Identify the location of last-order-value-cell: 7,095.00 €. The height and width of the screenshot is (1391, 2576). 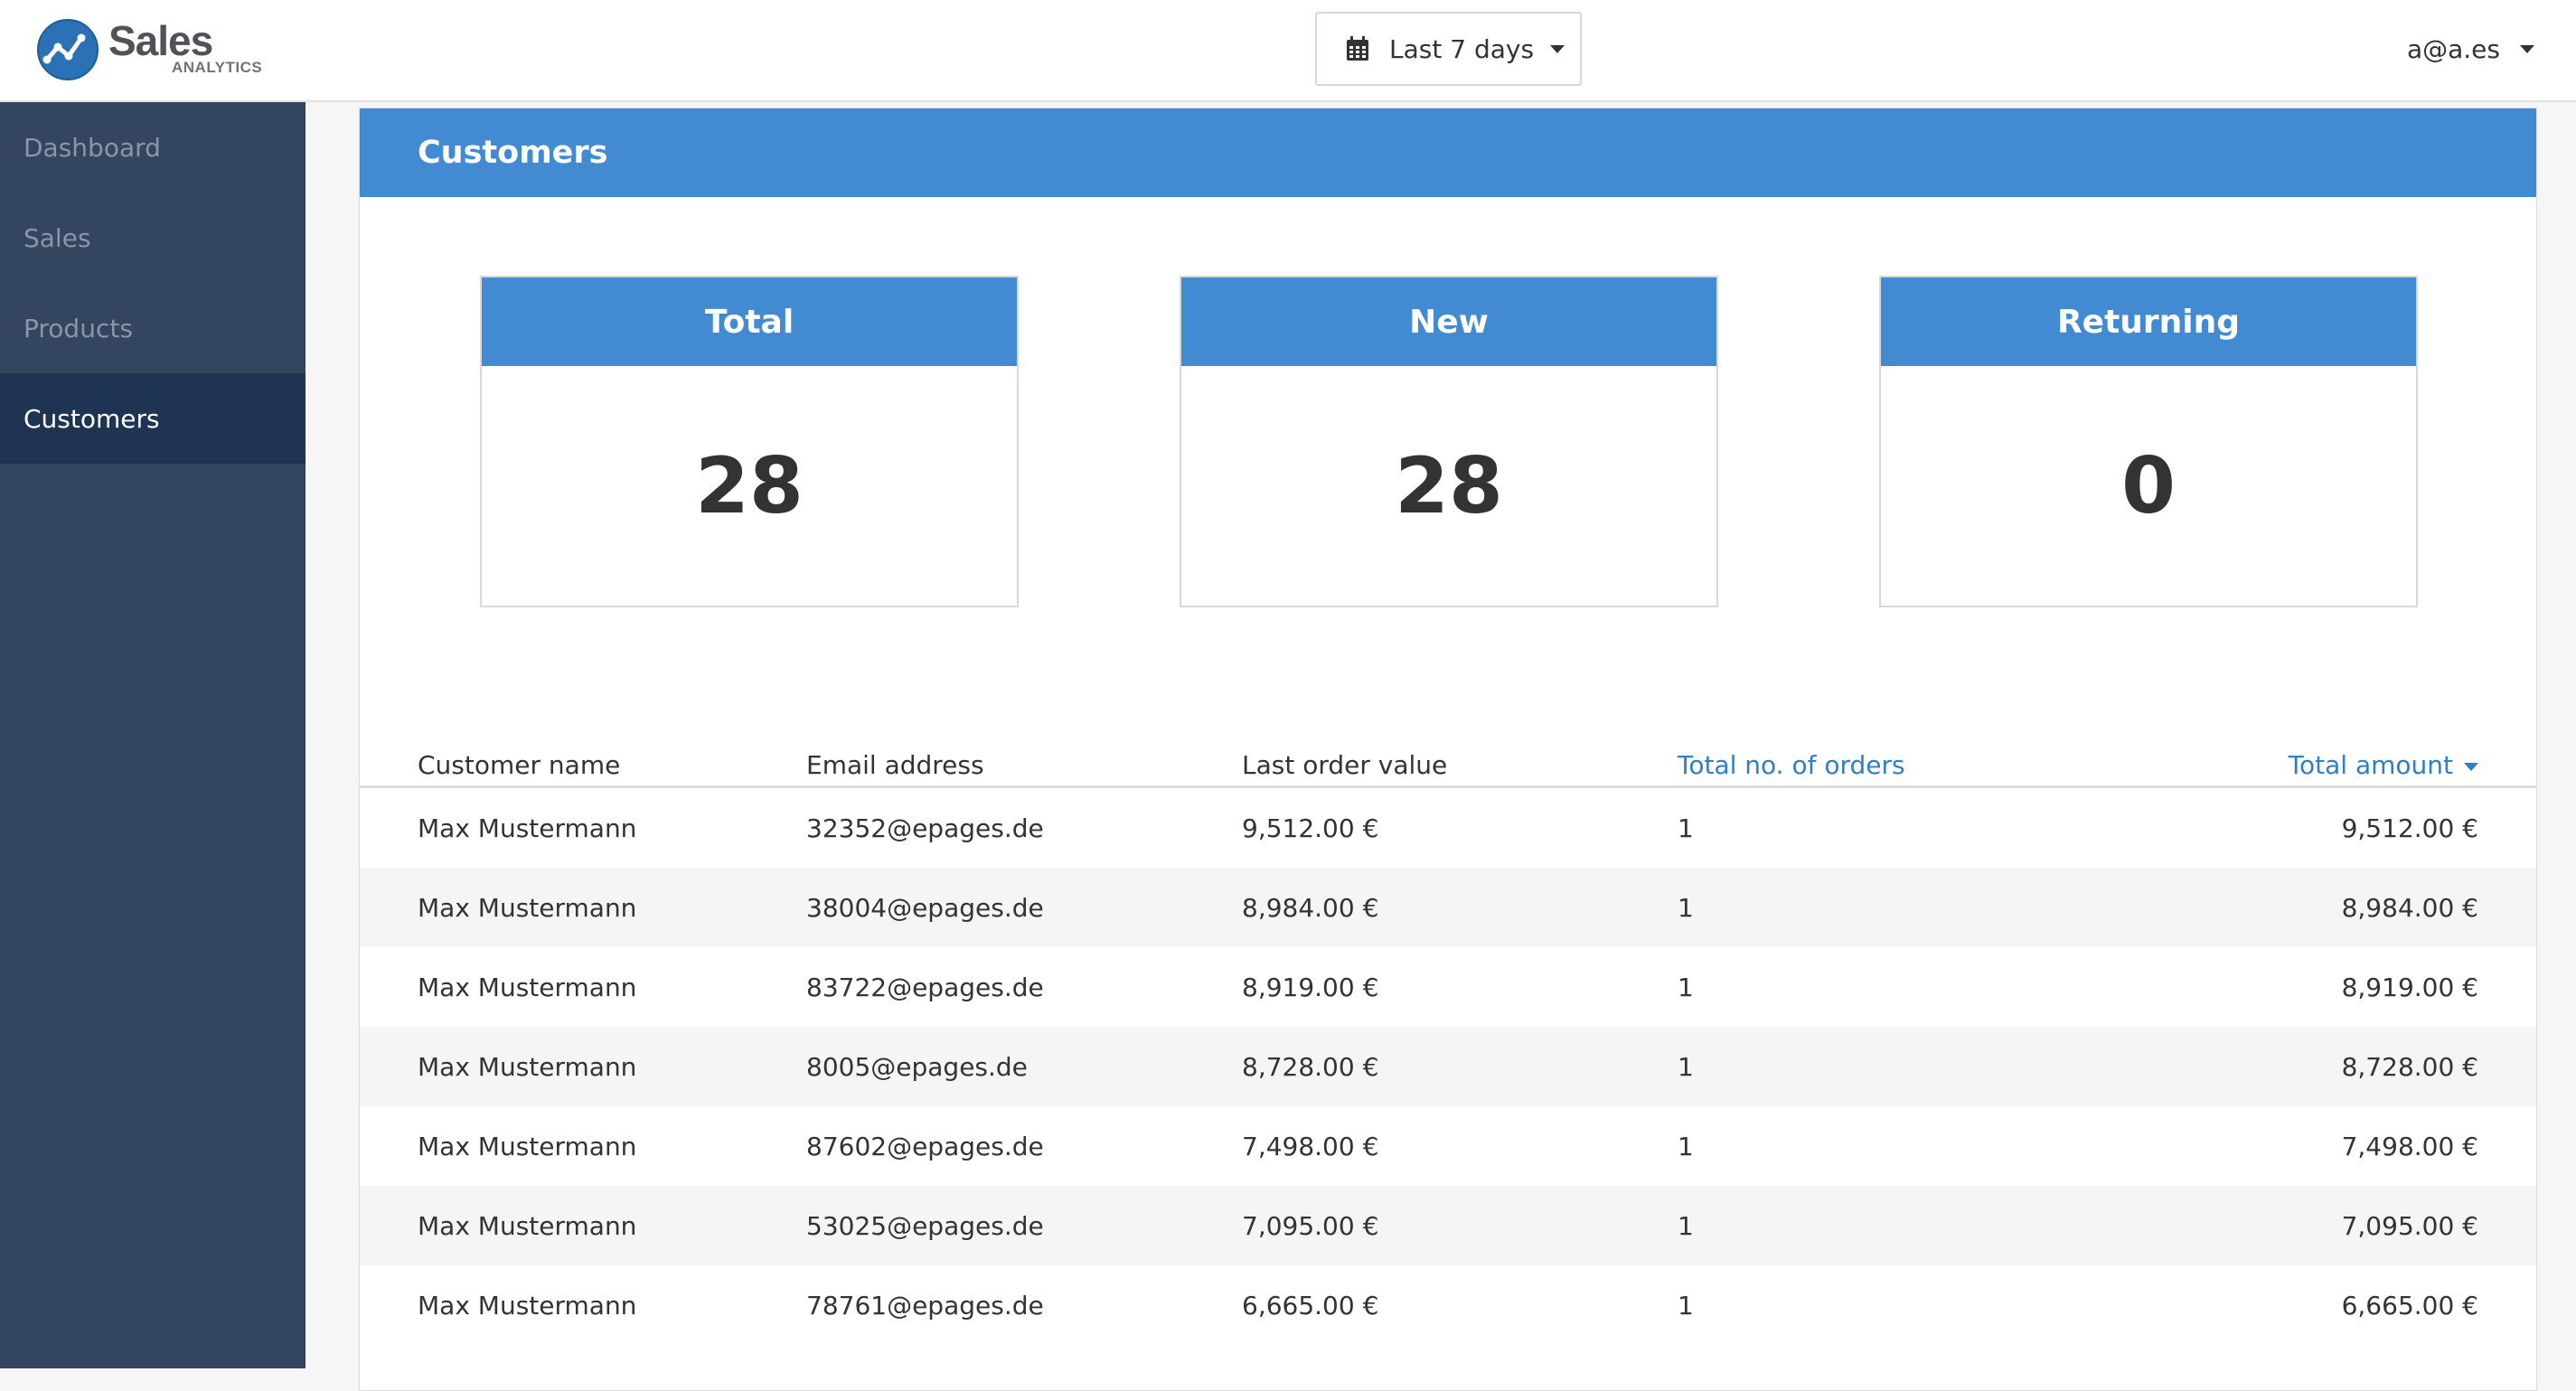
(1311, 1226).